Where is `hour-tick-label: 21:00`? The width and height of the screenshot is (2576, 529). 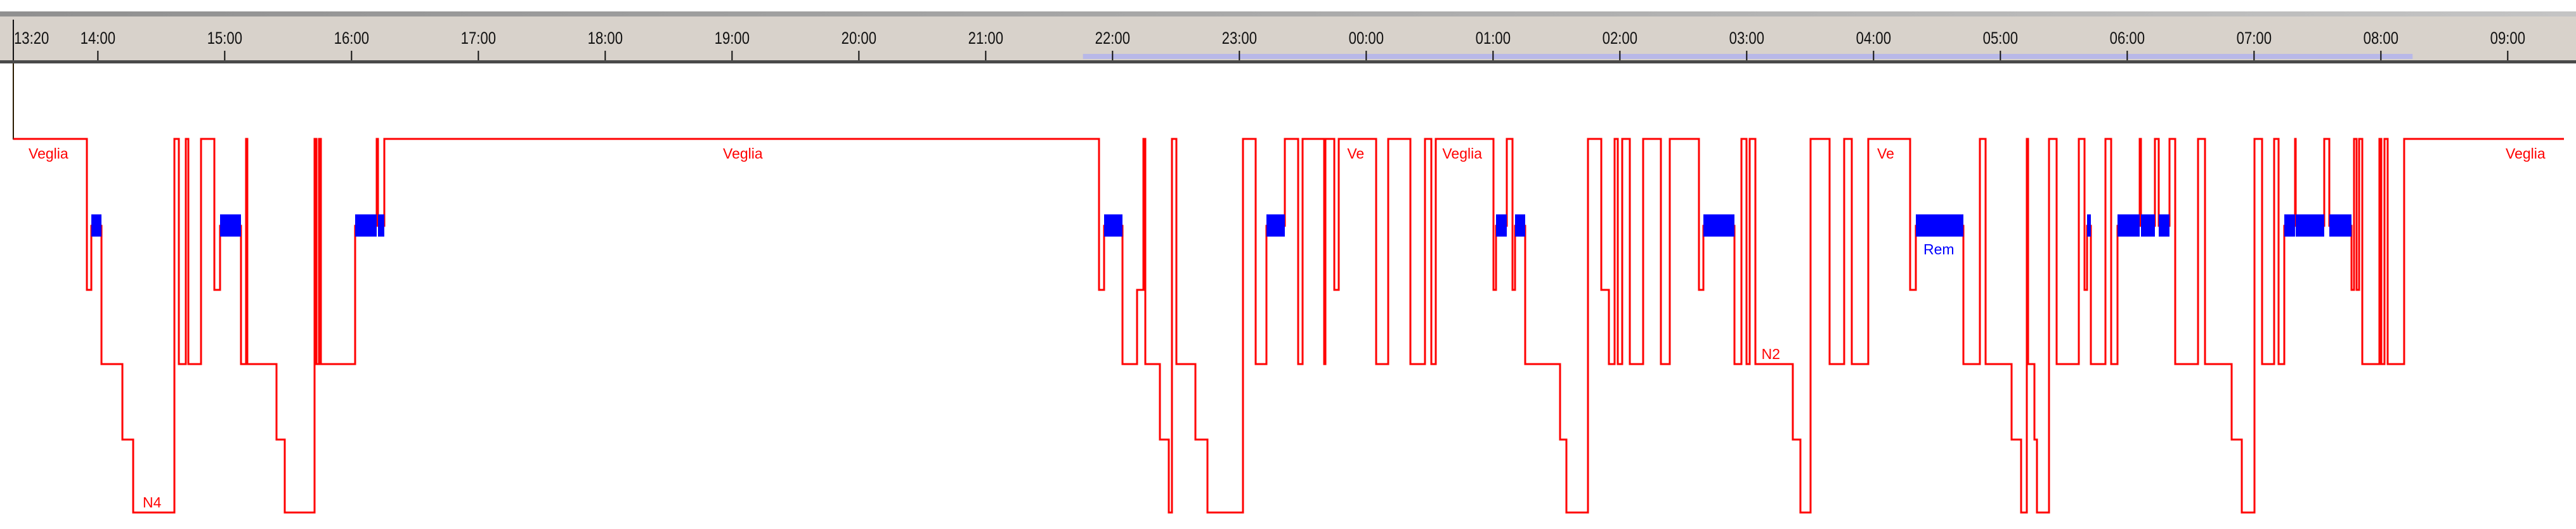 hour-tick-label: 21:00 is located at coordinates (986, 38).